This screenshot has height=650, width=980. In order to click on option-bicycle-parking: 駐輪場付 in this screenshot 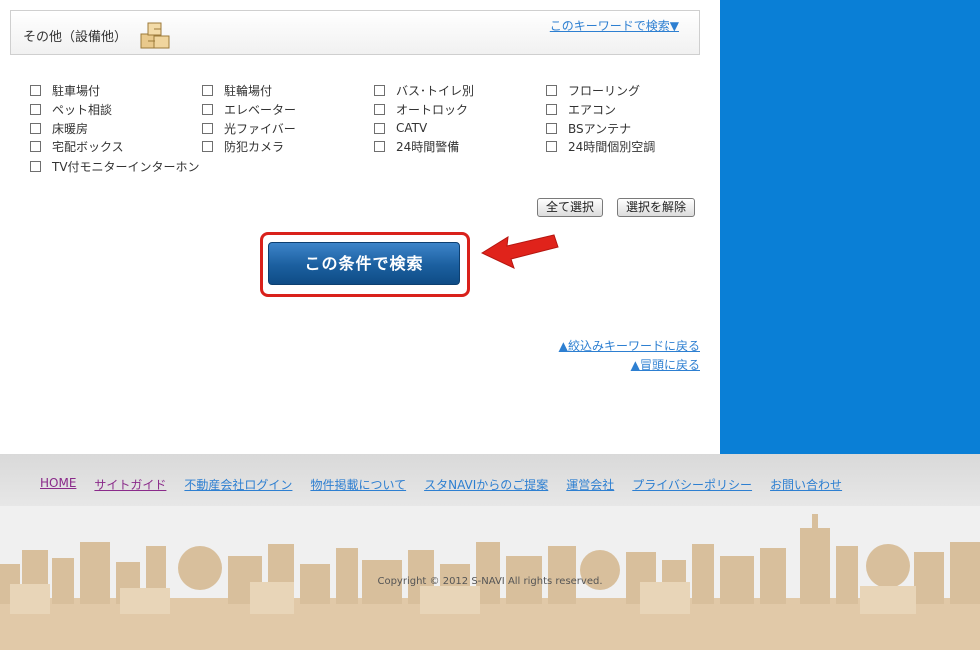, I will do `click(237, 90)`.